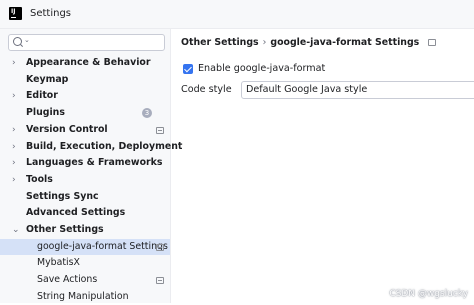  What do you see at coordinates (47, 79) in the screenshot?
I see `sidebar-item-label: Keymap` at bounding box center [47, 79].